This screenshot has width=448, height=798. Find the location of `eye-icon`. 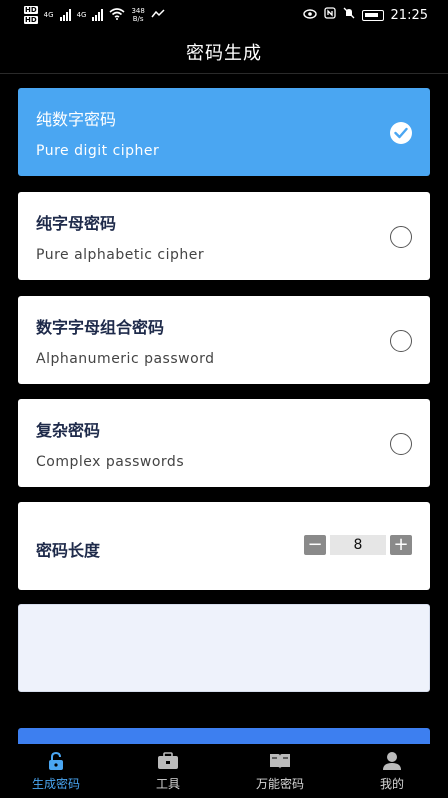

eye-icon is located at coordinates (309, 15).